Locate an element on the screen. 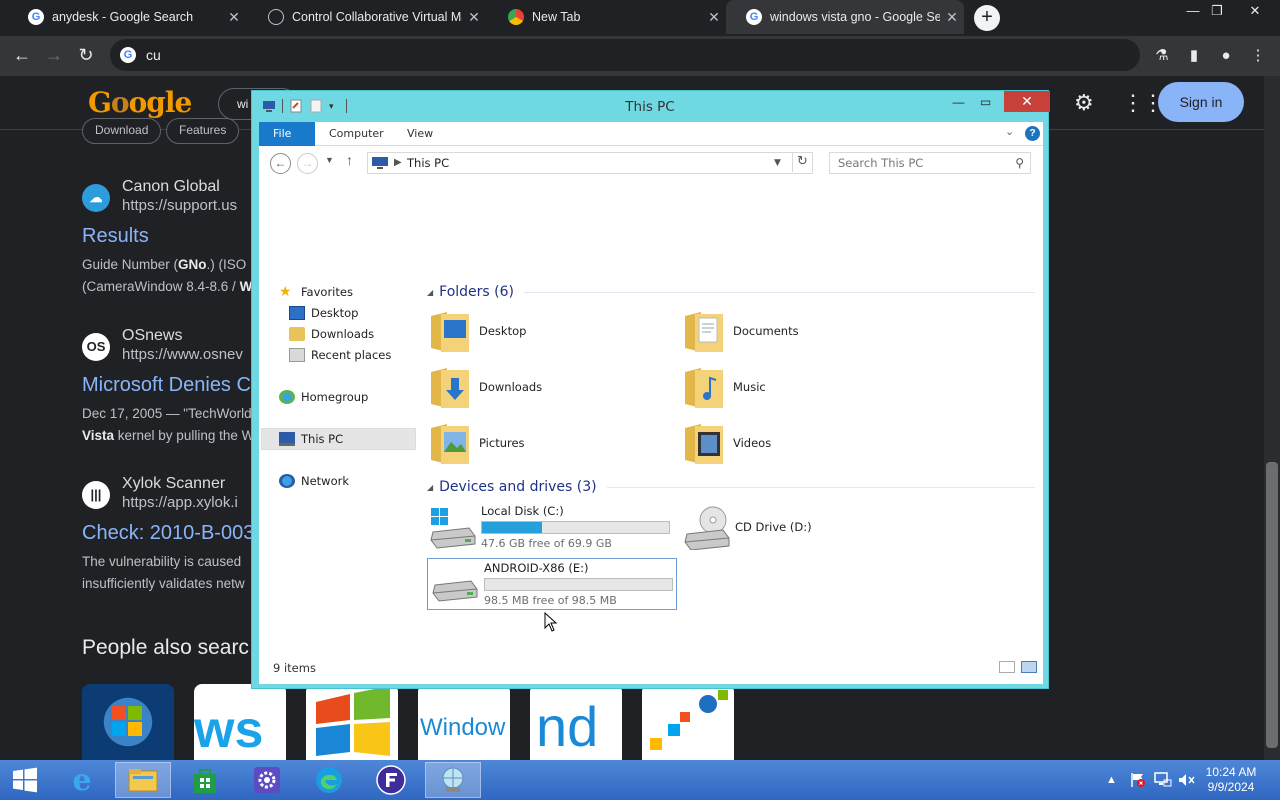 This screenshot has height=800, width=1280. desktop-folder-icon is located at coordinates (450, 332).